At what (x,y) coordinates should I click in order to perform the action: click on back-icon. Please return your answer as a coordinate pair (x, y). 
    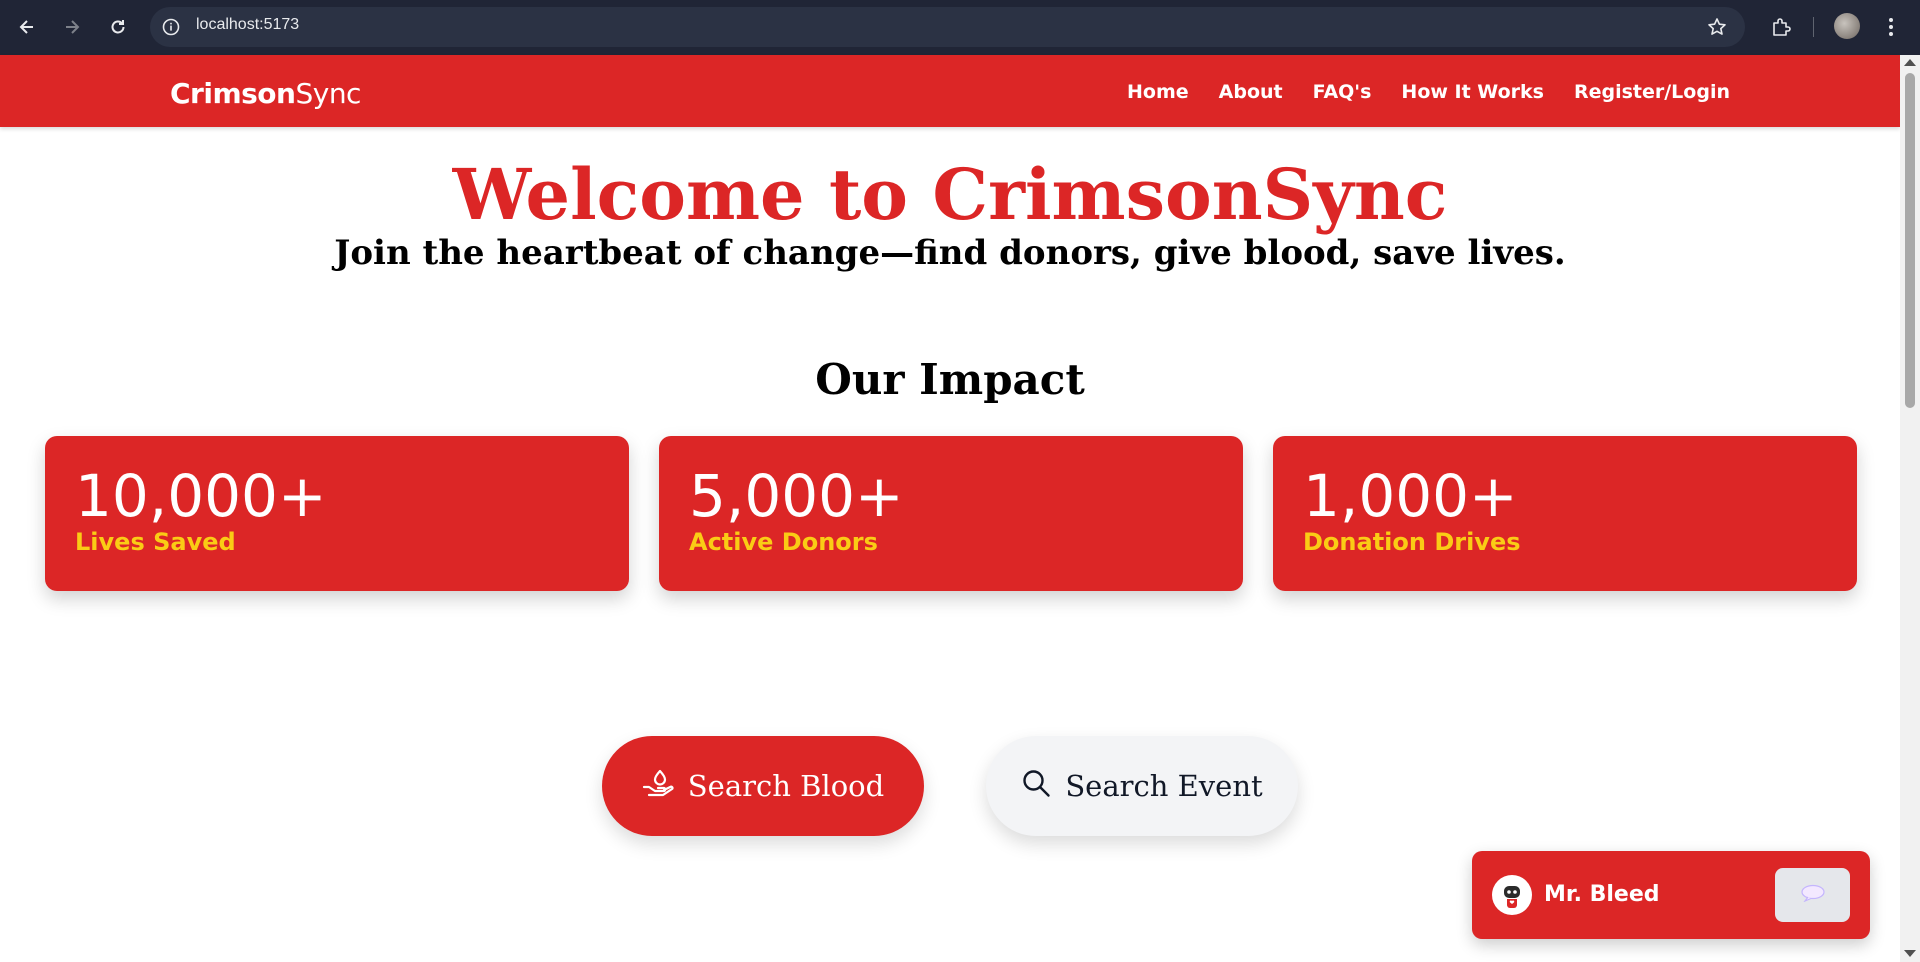
    Looking at the image, I should click on (27, 27).